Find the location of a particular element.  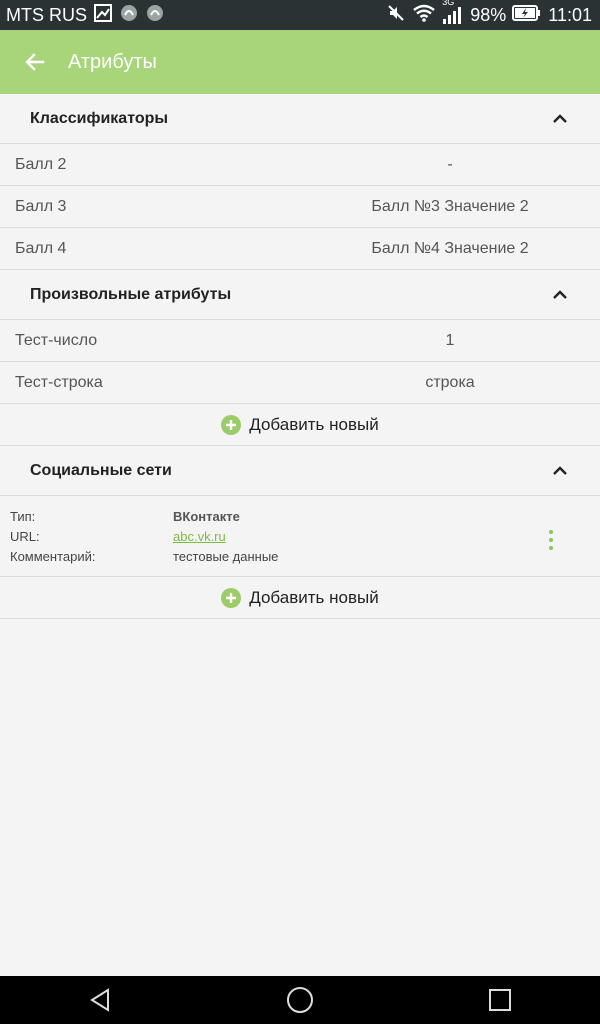

attribute-label: Балл 4 is located at coordinates (41, 248).